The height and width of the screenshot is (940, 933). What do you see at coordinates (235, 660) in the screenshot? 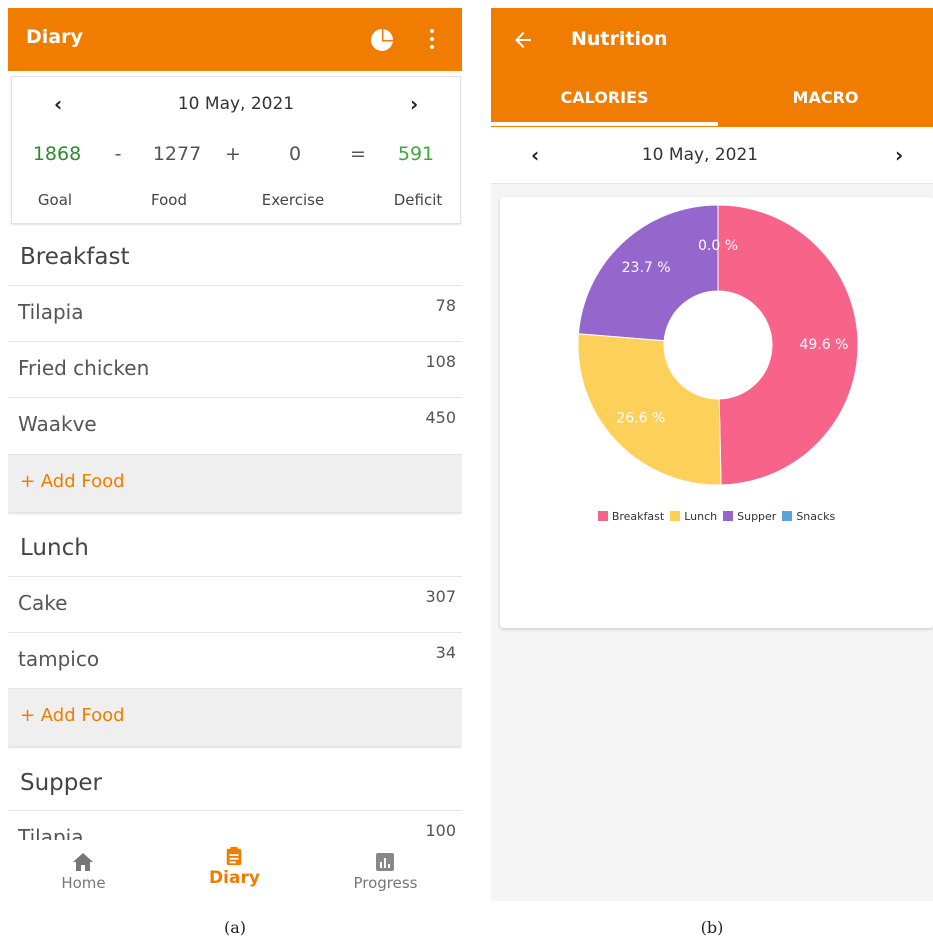
I see `food-item: tampico 34` at bounding box center [235, 660].